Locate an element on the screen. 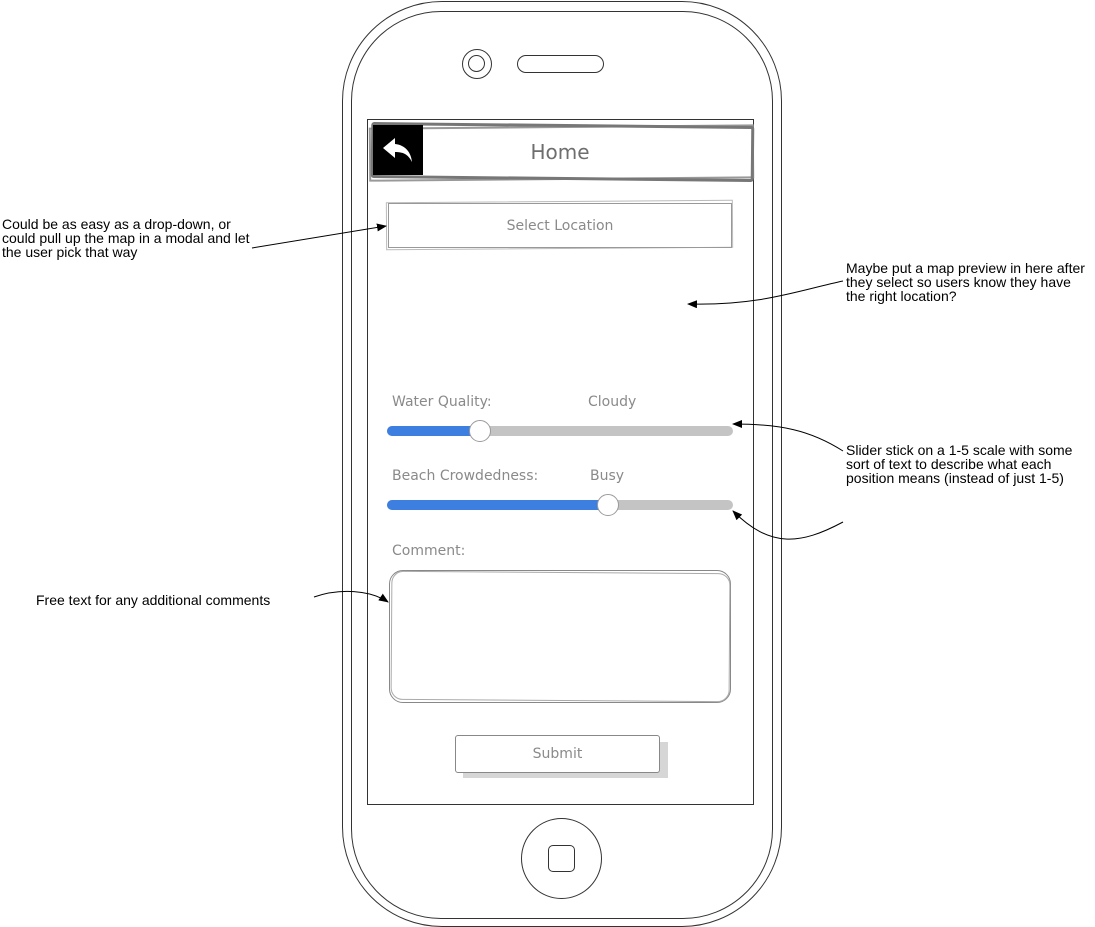  water-quality-slider-fill is located at coordinates (434, 431).